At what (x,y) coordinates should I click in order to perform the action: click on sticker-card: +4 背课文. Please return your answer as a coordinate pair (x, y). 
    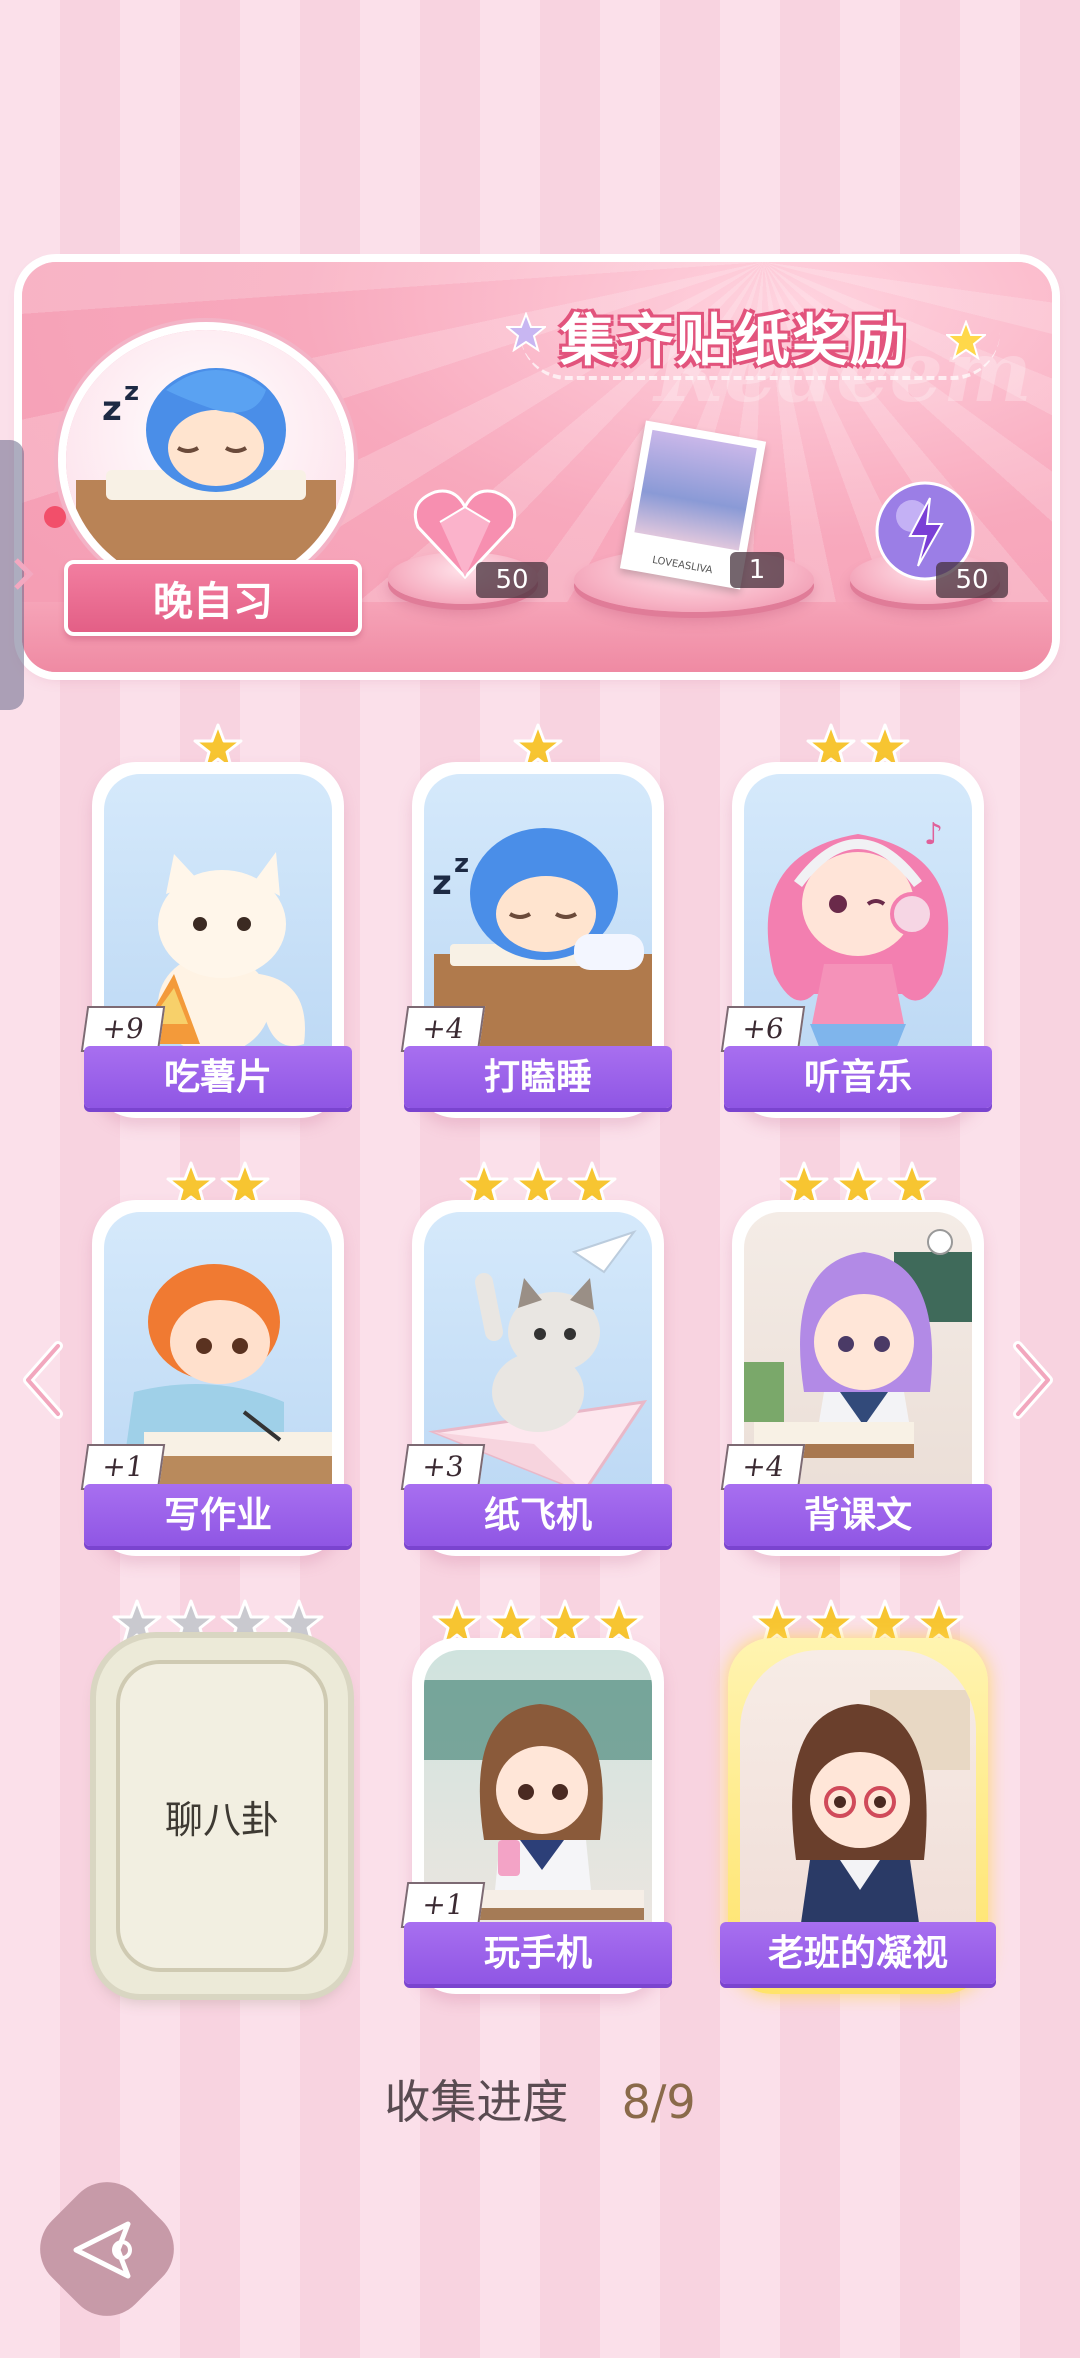
    Looking at the image, I should click on (856, 1378).